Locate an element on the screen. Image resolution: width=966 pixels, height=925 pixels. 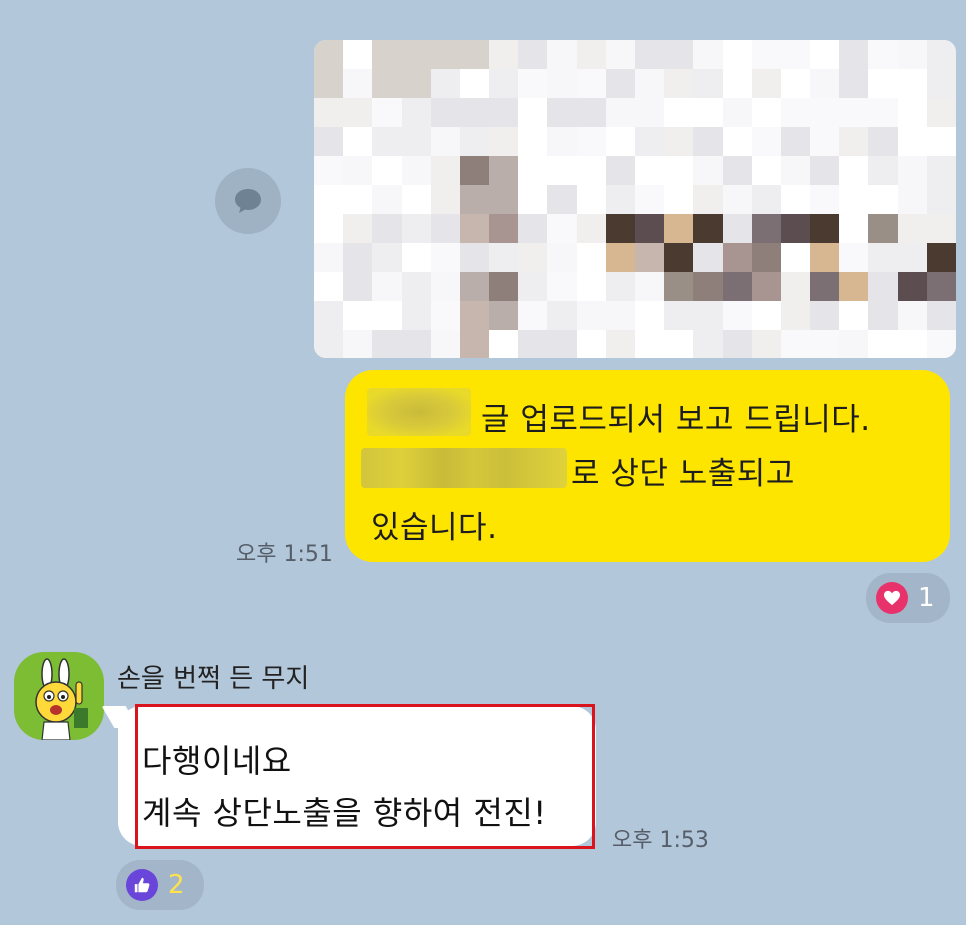
blurred-text is located at coordinates (464, 468).